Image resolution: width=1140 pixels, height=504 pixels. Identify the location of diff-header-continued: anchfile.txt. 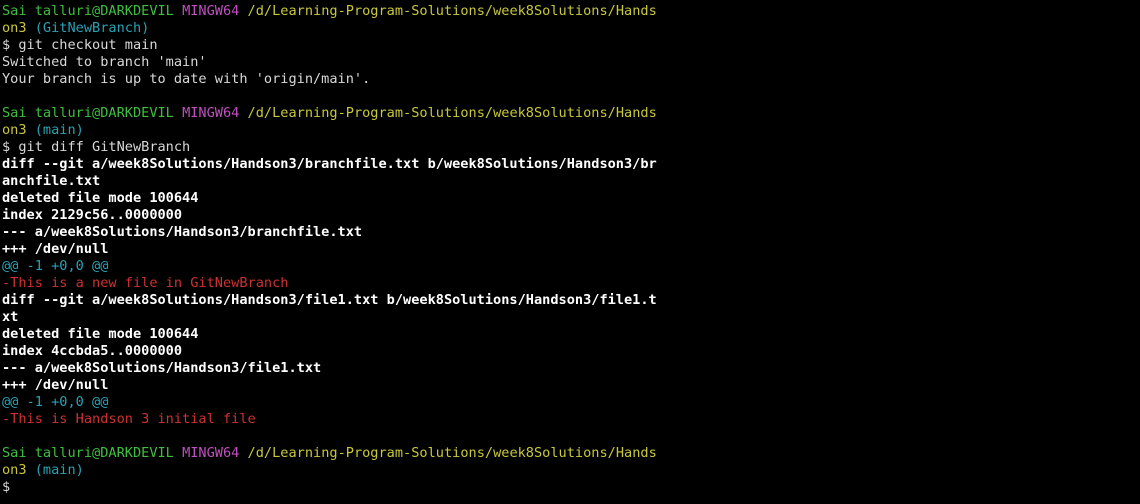
(51, 181).